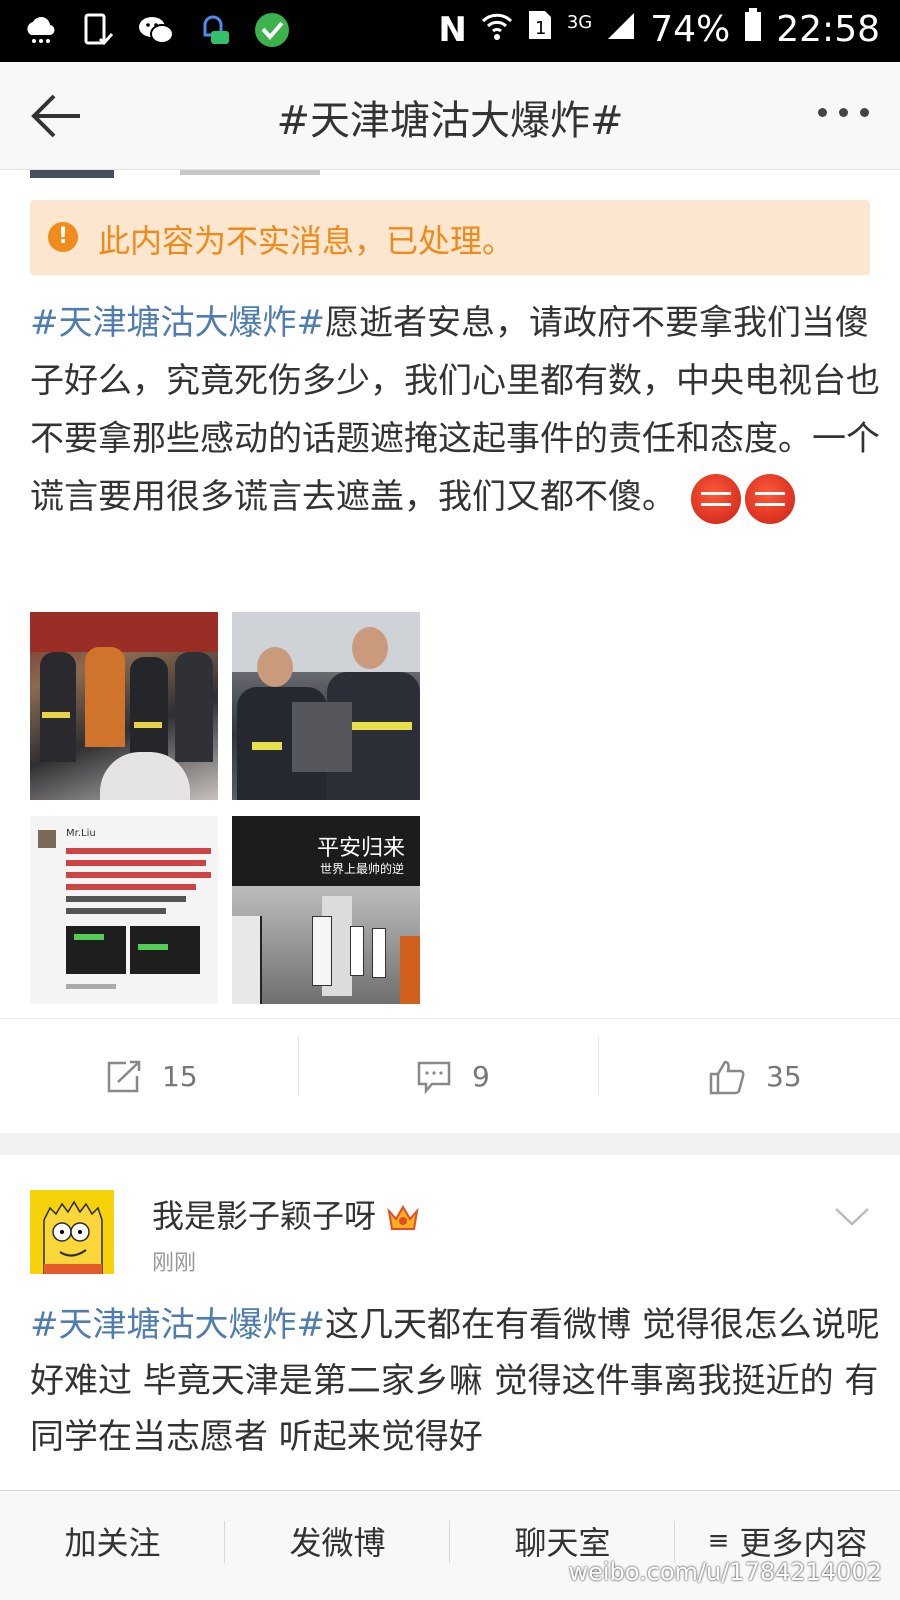 The image size is (900, 1600). Describe the element at coordinates (272, 30) in the screenshot. I see `vip-check-icon` at that location.